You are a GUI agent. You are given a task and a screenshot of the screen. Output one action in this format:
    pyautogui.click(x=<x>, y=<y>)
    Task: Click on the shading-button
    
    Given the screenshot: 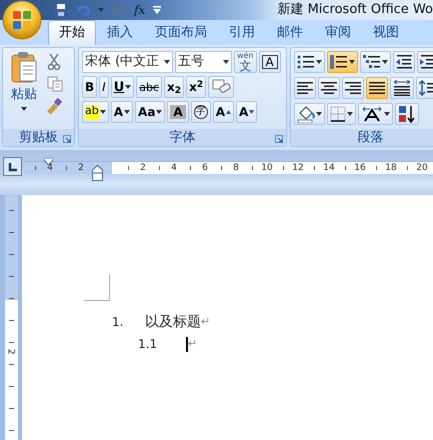 What is the action you would take?
    pyautogui.click(x=309, y=114)
    